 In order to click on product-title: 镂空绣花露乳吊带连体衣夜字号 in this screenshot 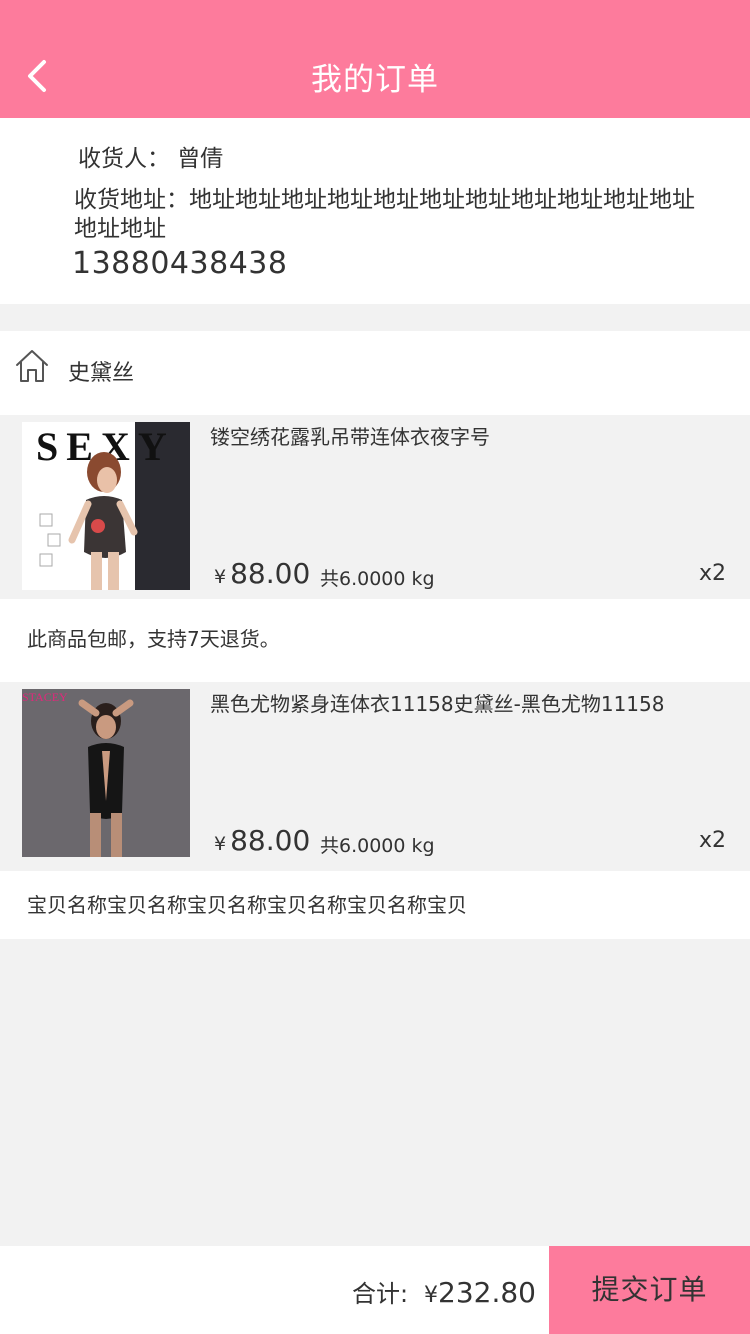, I will do `click(350, 437)`.